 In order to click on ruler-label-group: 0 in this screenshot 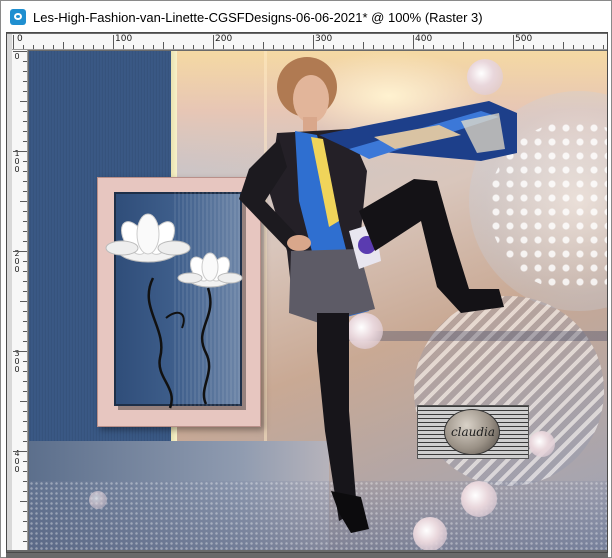, I will do `click(17, 57)`.